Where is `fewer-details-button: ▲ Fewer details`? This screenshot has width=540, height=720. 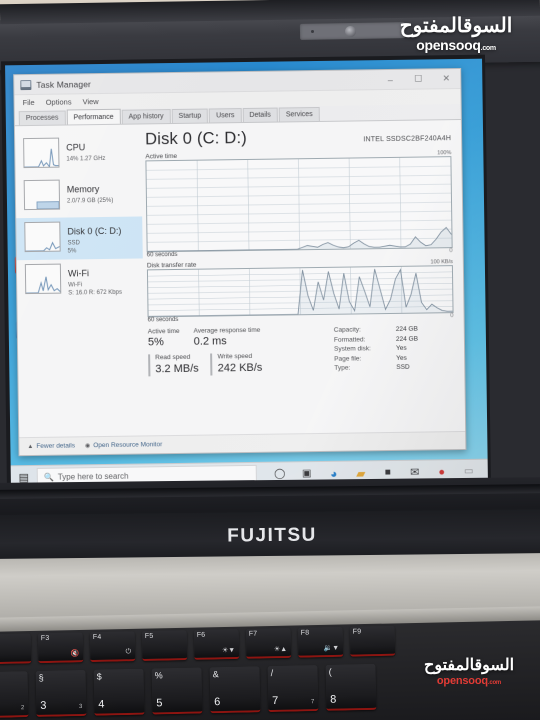
fewer-details-button: ▲ Fewer details is located at coordinates (51, 446).